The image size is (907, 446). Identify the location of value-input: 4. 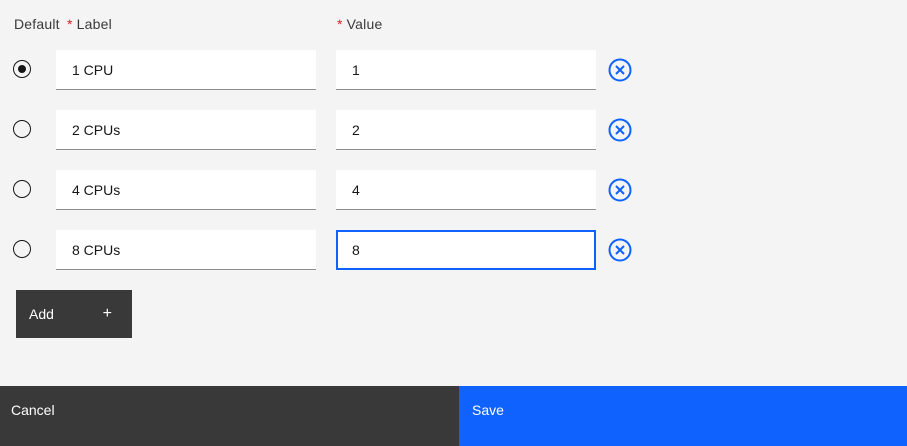
(466, 190).